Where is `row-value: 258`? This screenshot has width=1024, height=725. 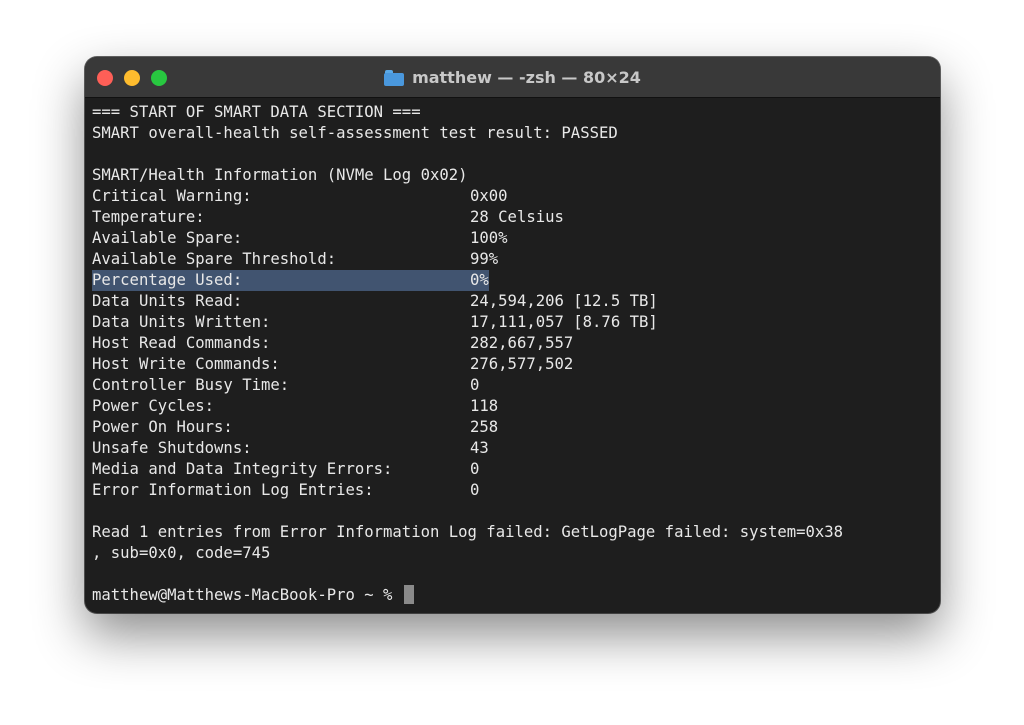 row-value: 258 is located at coordinates (484, 427).